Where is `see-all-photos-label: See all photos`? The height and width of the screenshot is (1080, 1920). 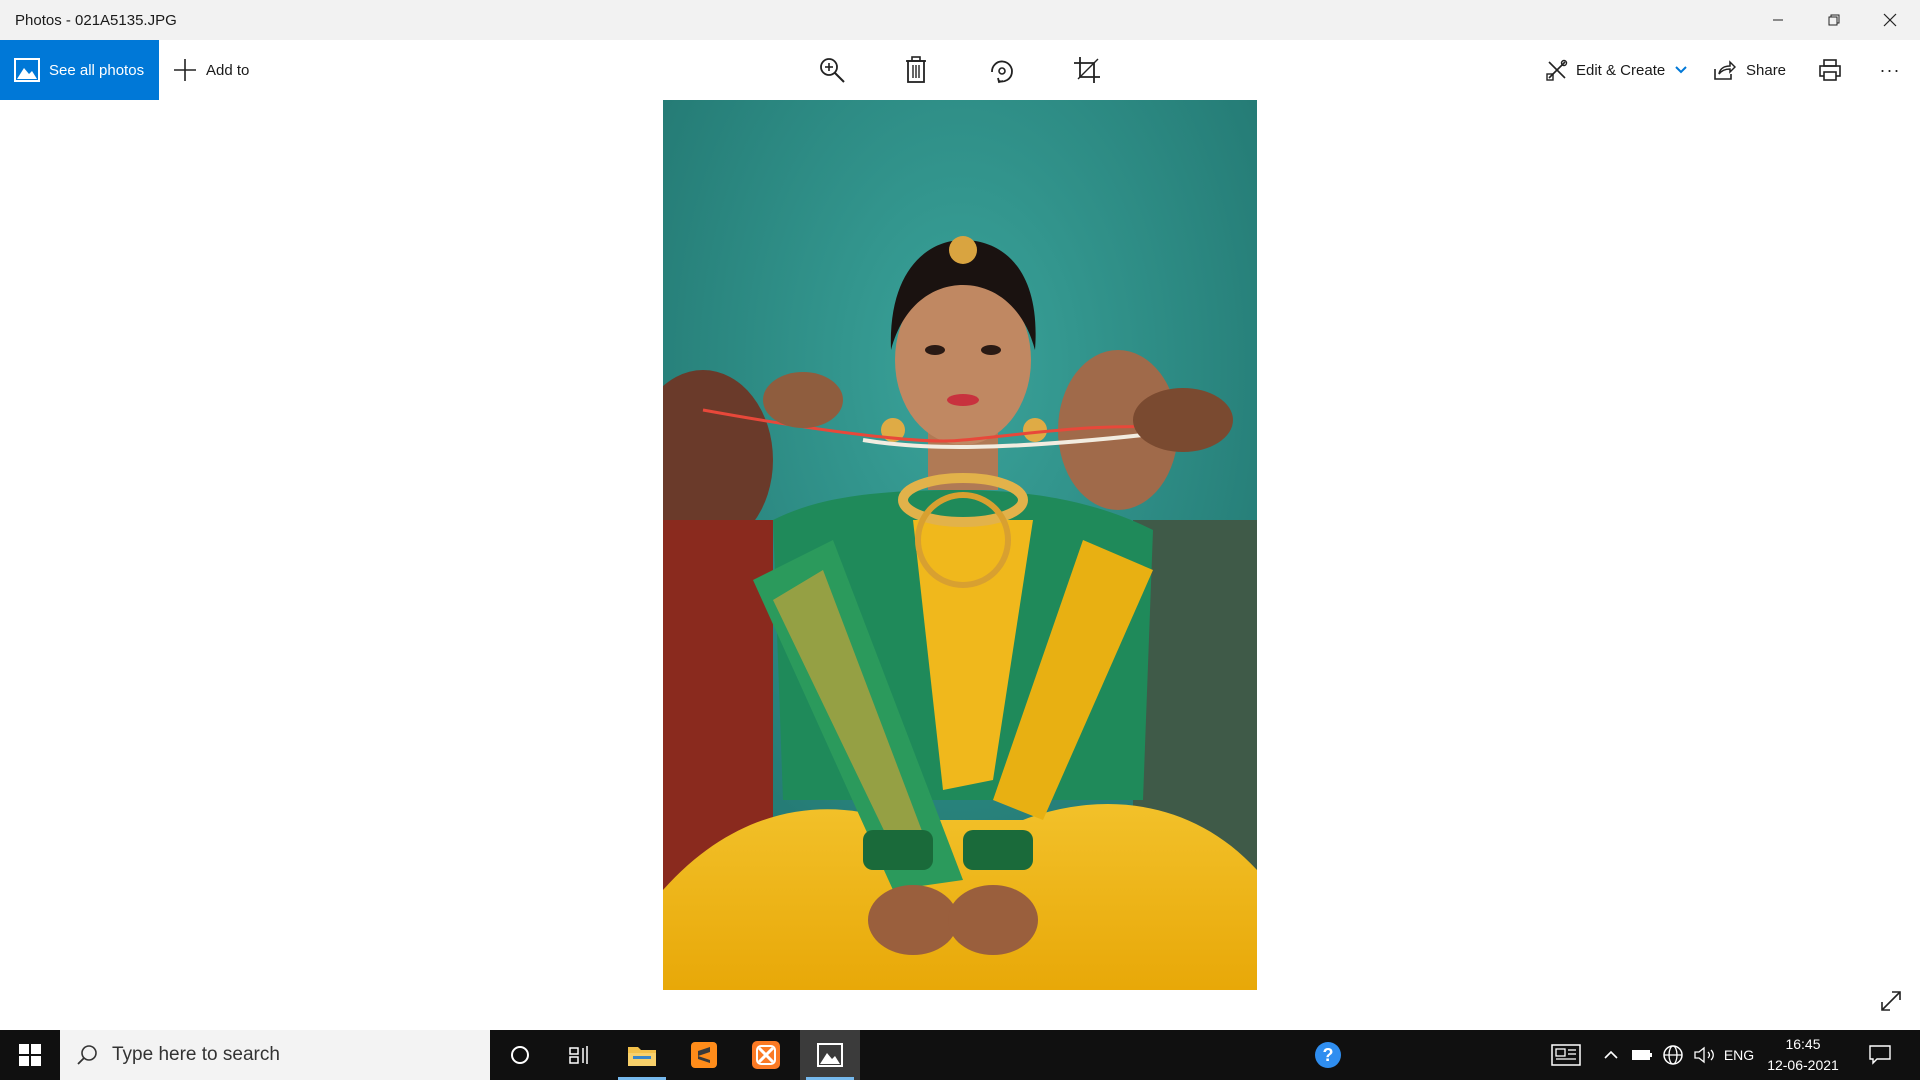 see-all-photos-label: See all photos is located at coordinates (97, 70).